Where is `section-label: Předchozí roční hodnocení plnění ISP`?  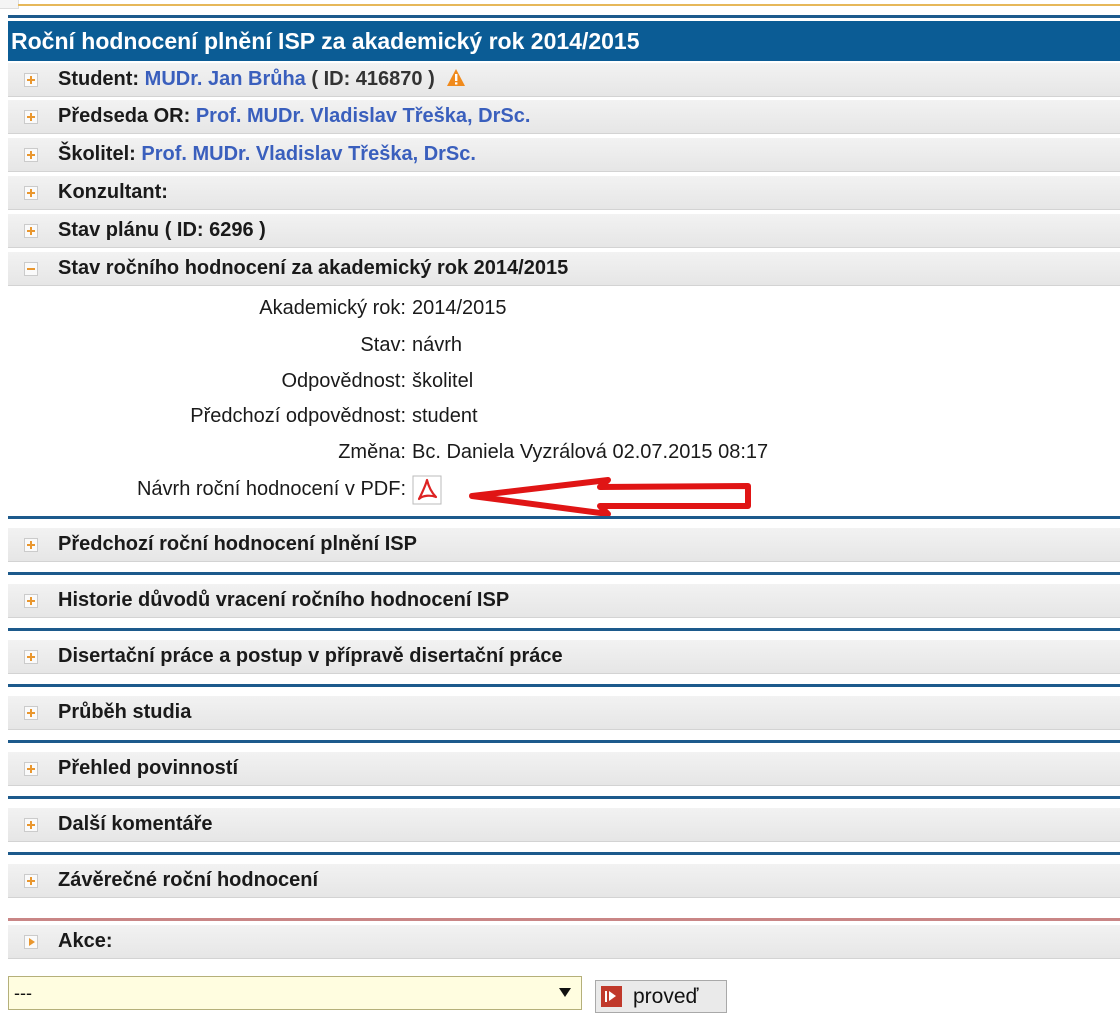
section-label: Předchozí roční hodnocení plnění ISP is located at coordinates (237, 544).